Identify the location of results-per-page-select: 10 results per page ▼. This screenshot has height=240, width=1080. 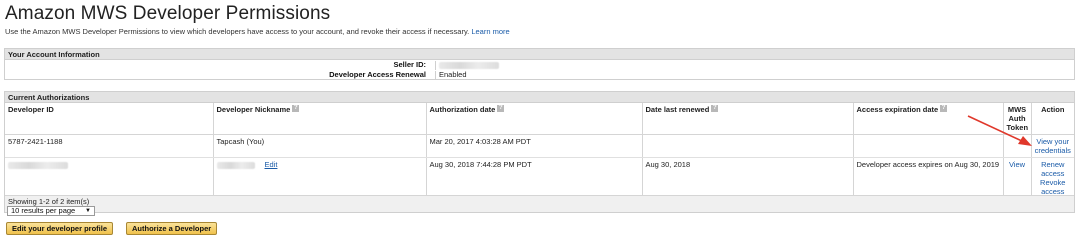
(51, 211).